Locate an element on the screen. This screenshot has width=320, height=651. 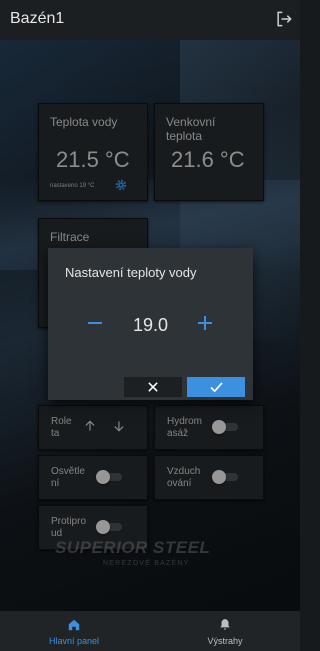
bell-icon is located at coordinates (225, 624).